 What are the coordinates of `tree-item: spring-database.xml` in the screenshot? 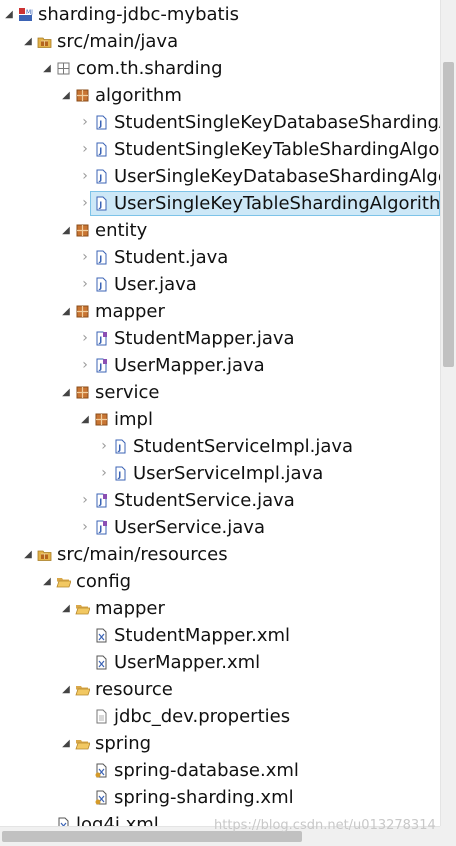 It's located at (220, 770).